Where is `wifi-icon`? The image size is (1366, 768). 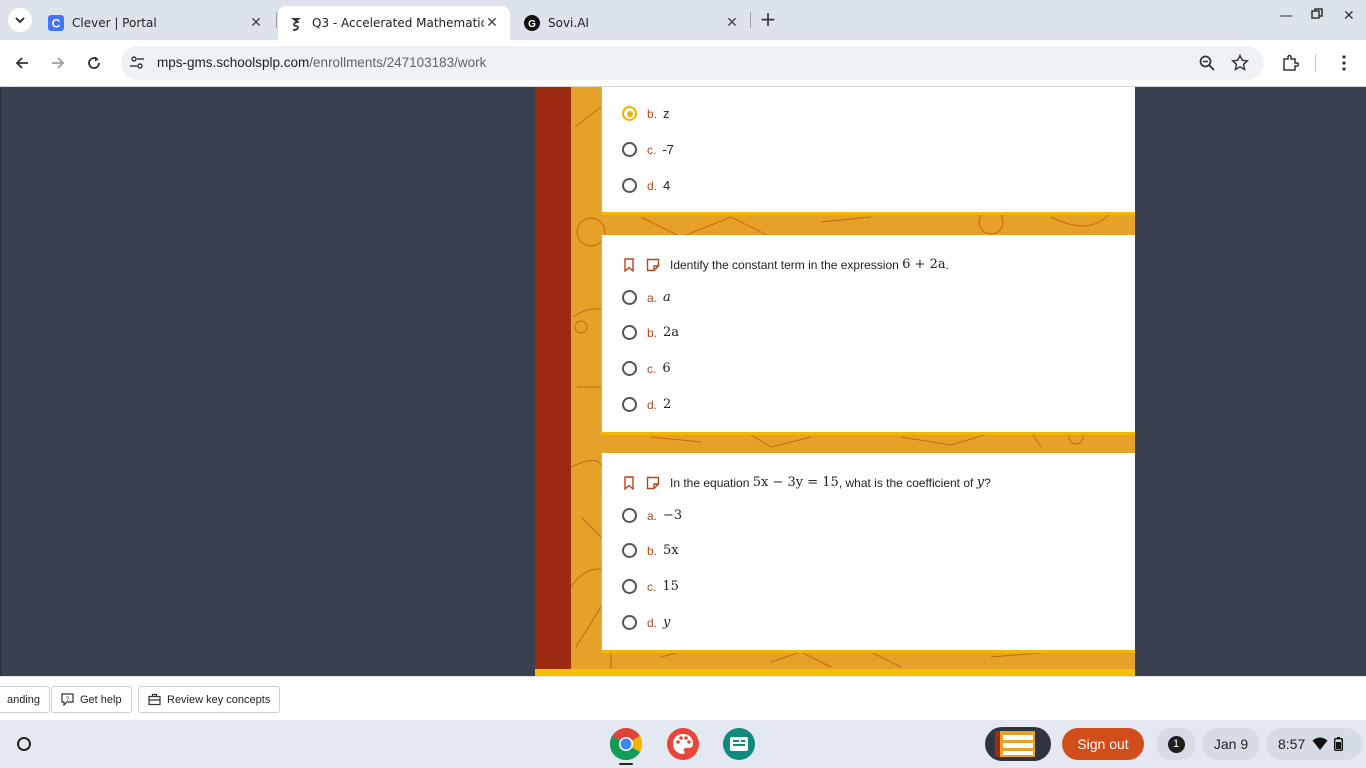 wifi-icon is located at coordinates (1320, 743).